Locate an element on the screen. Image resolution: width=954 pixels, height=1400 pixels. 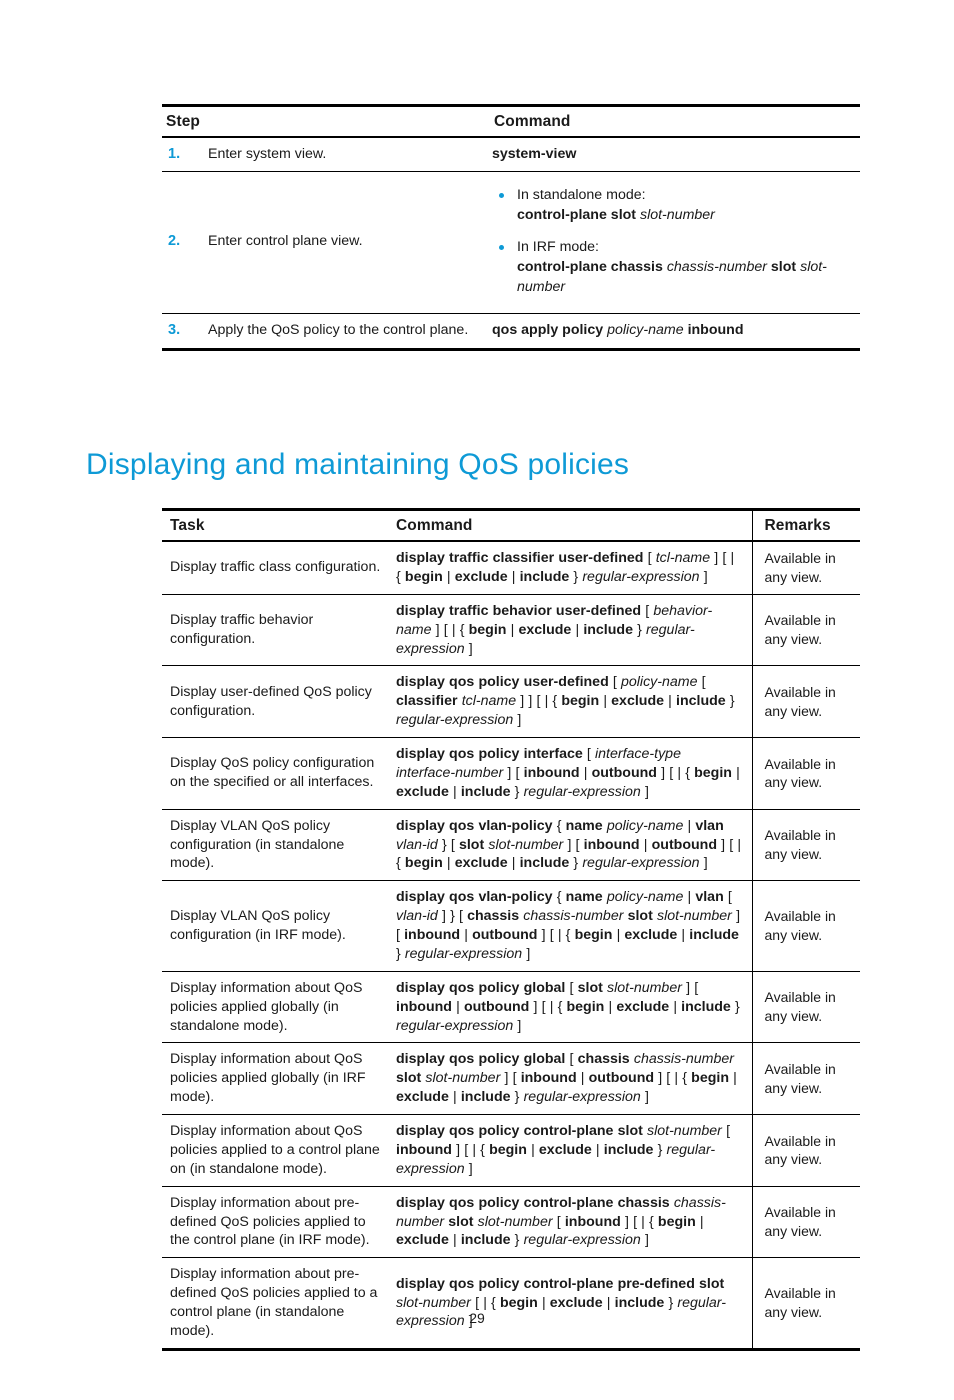
step-number: 3. is located at coordinates (174, 330).